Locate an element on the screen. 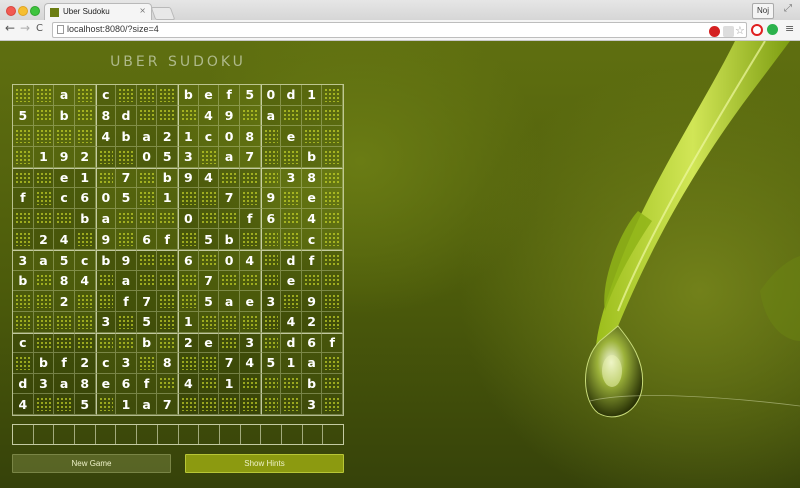  sudoku-cell: 8 is located at coordinates (250, 136).